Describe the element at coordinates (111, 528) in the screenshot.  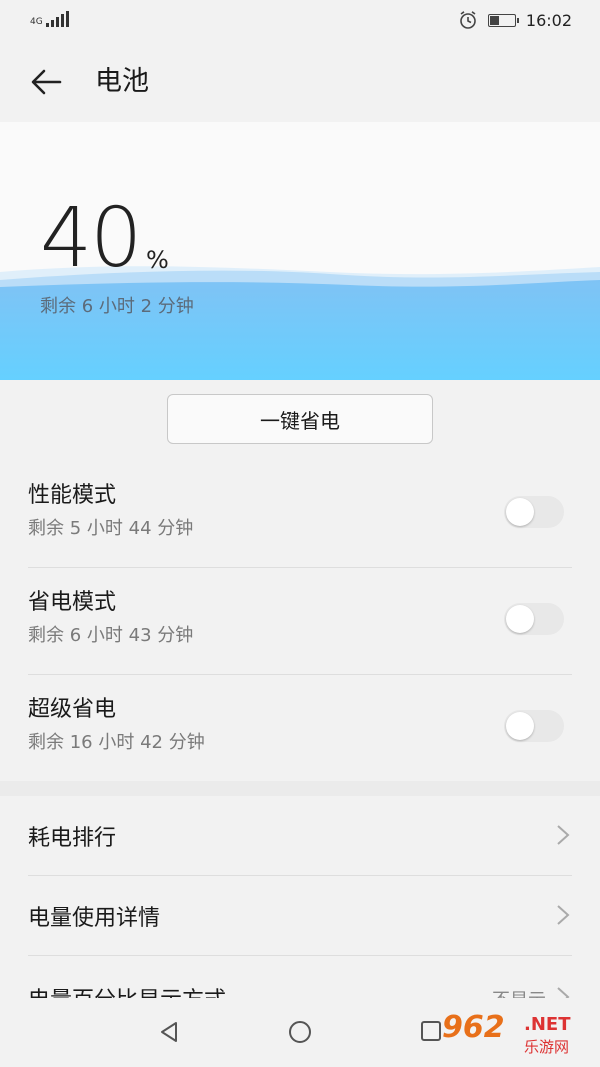
I see `mode-remaining: 剩余 5 小时 44 分钟` at that location.